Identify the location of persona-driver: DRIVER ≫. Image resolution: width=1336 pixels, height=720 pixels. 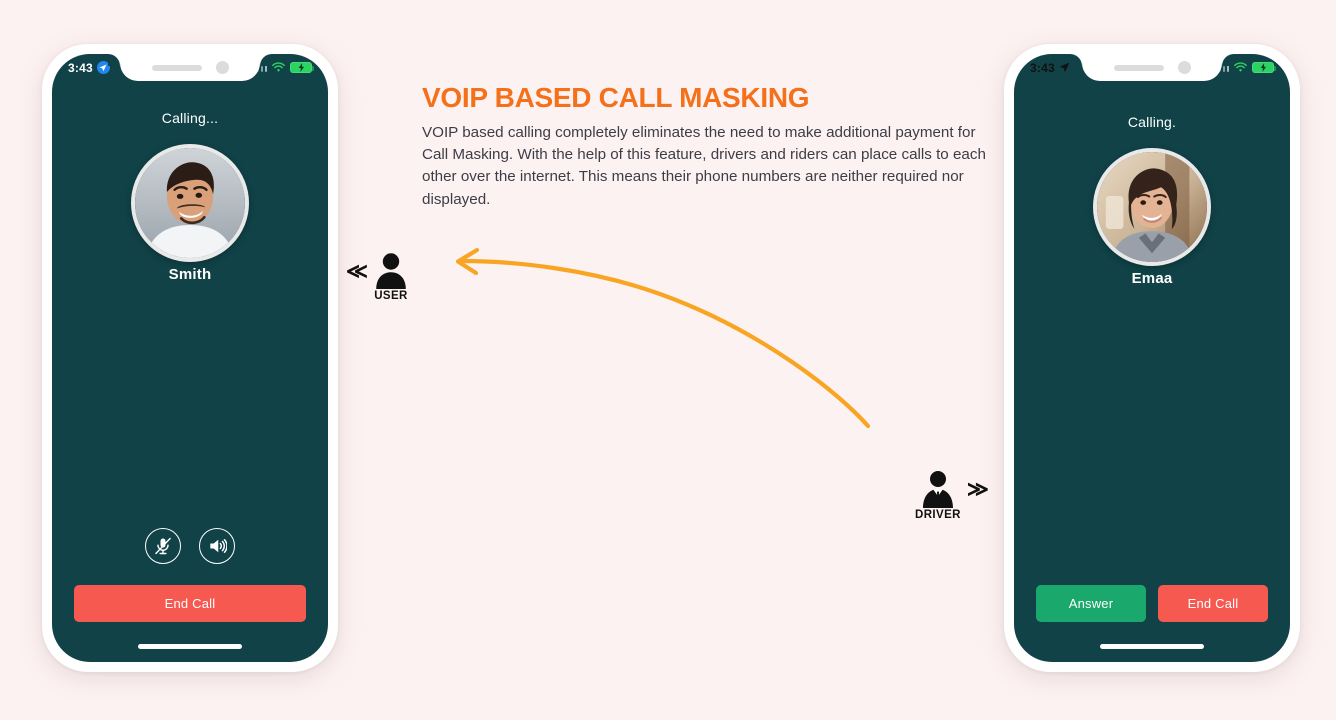
(952, 495).